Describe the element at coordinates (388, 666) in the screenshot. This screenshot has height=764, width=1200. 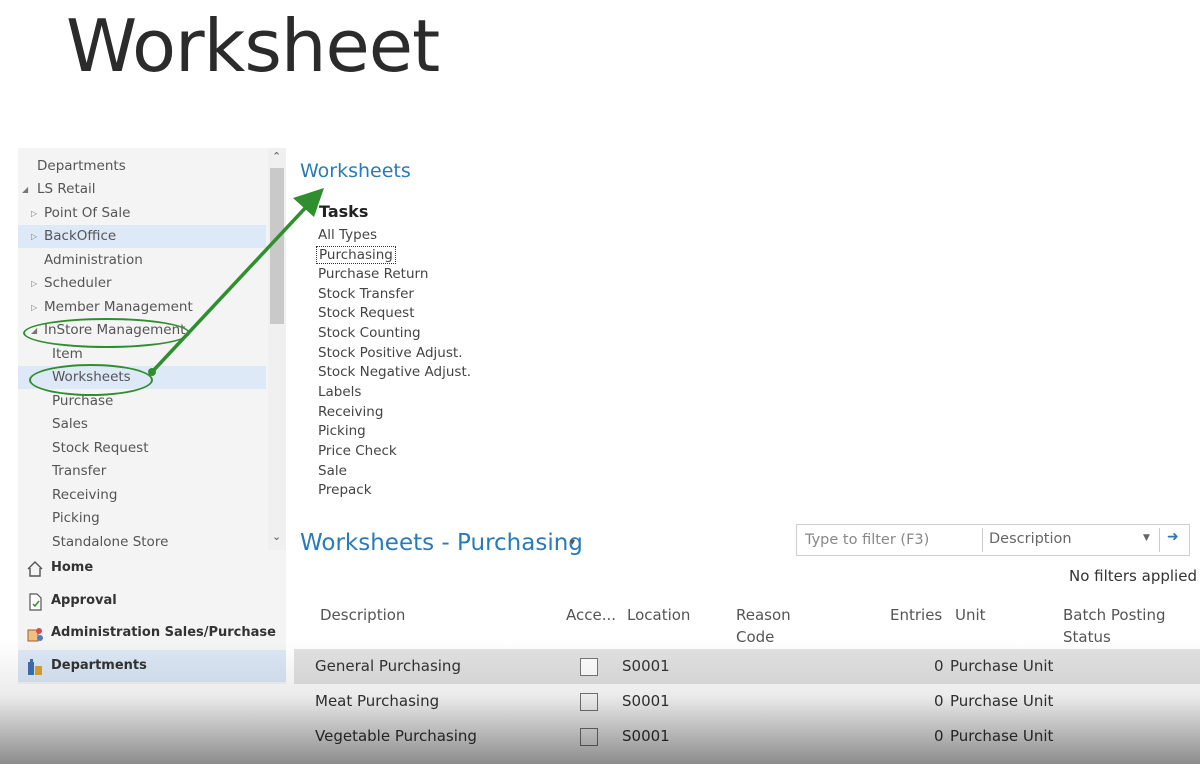
I see `cell-description: General Purchasing` at that location.